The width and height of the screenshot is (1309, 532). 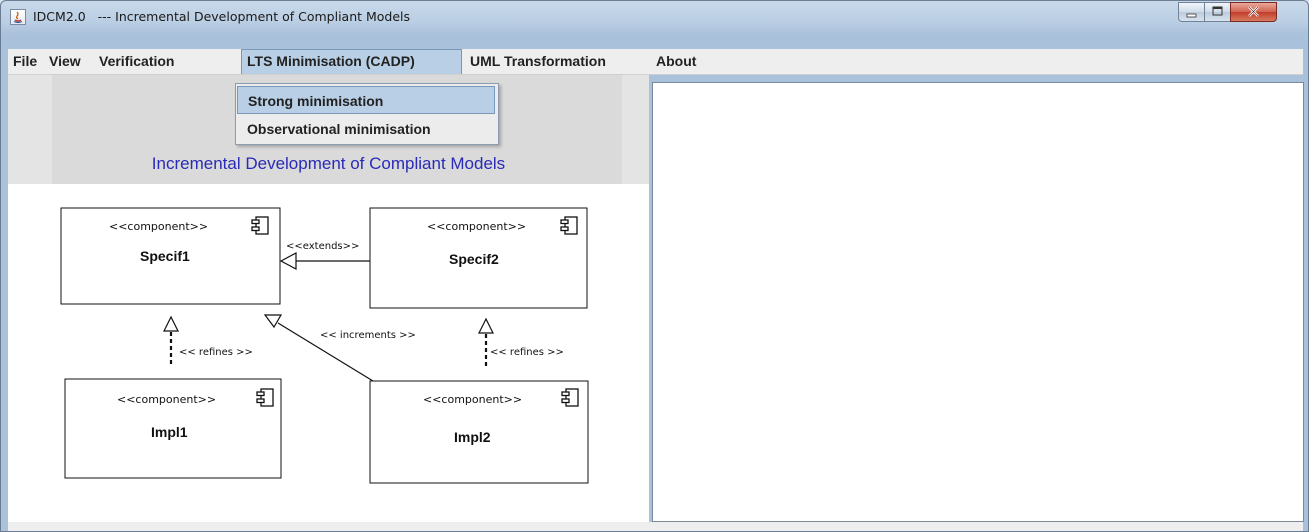 I want to click on close-button, so click(x=1253, y=12).